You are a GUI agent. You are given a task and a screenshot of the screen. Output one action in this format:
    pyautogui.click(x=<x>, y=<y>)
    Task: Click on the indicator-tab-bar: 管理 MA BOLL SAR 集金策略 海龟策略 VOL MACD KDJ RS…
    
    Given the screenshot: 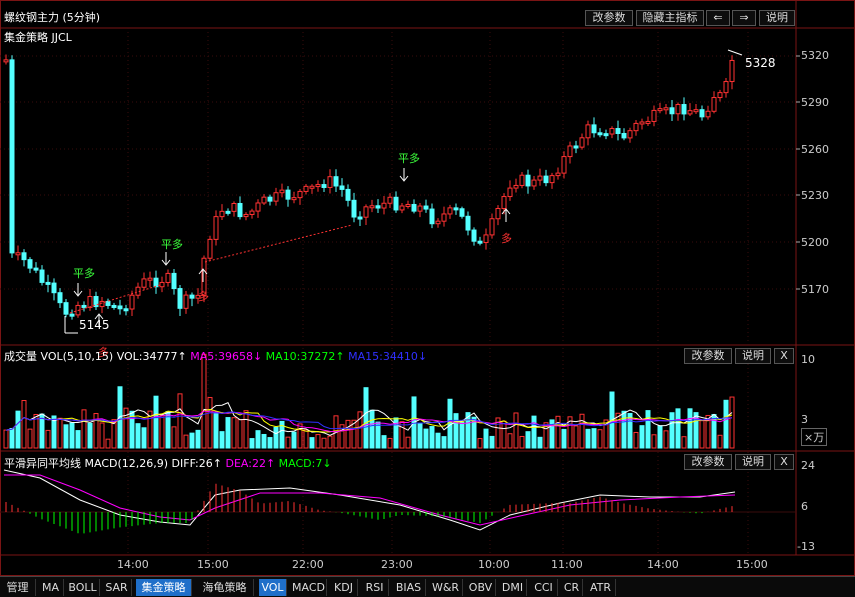 What is the action you would take?
    pyautogui.click(x=427, y=586)
    